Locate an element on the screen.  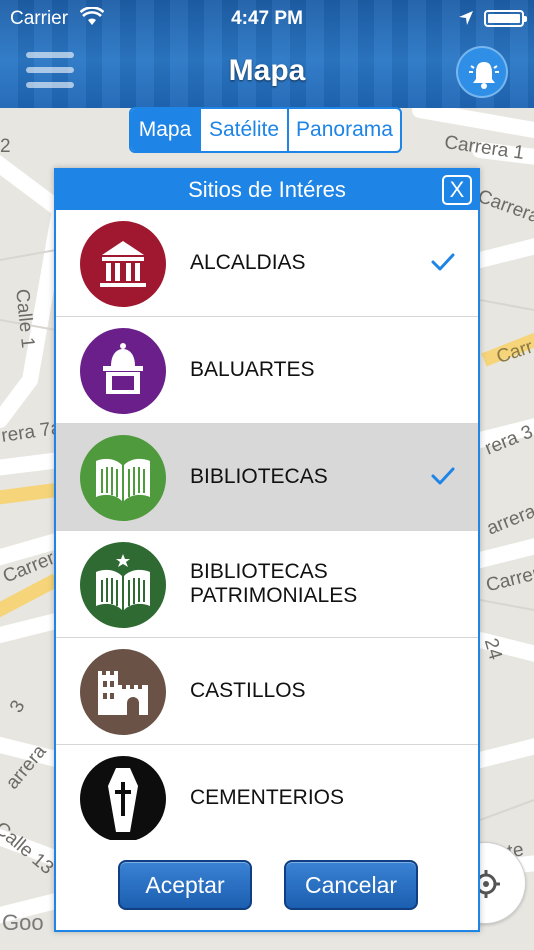
map-type-satelite: Satélite is located at coordinates (245, 130).